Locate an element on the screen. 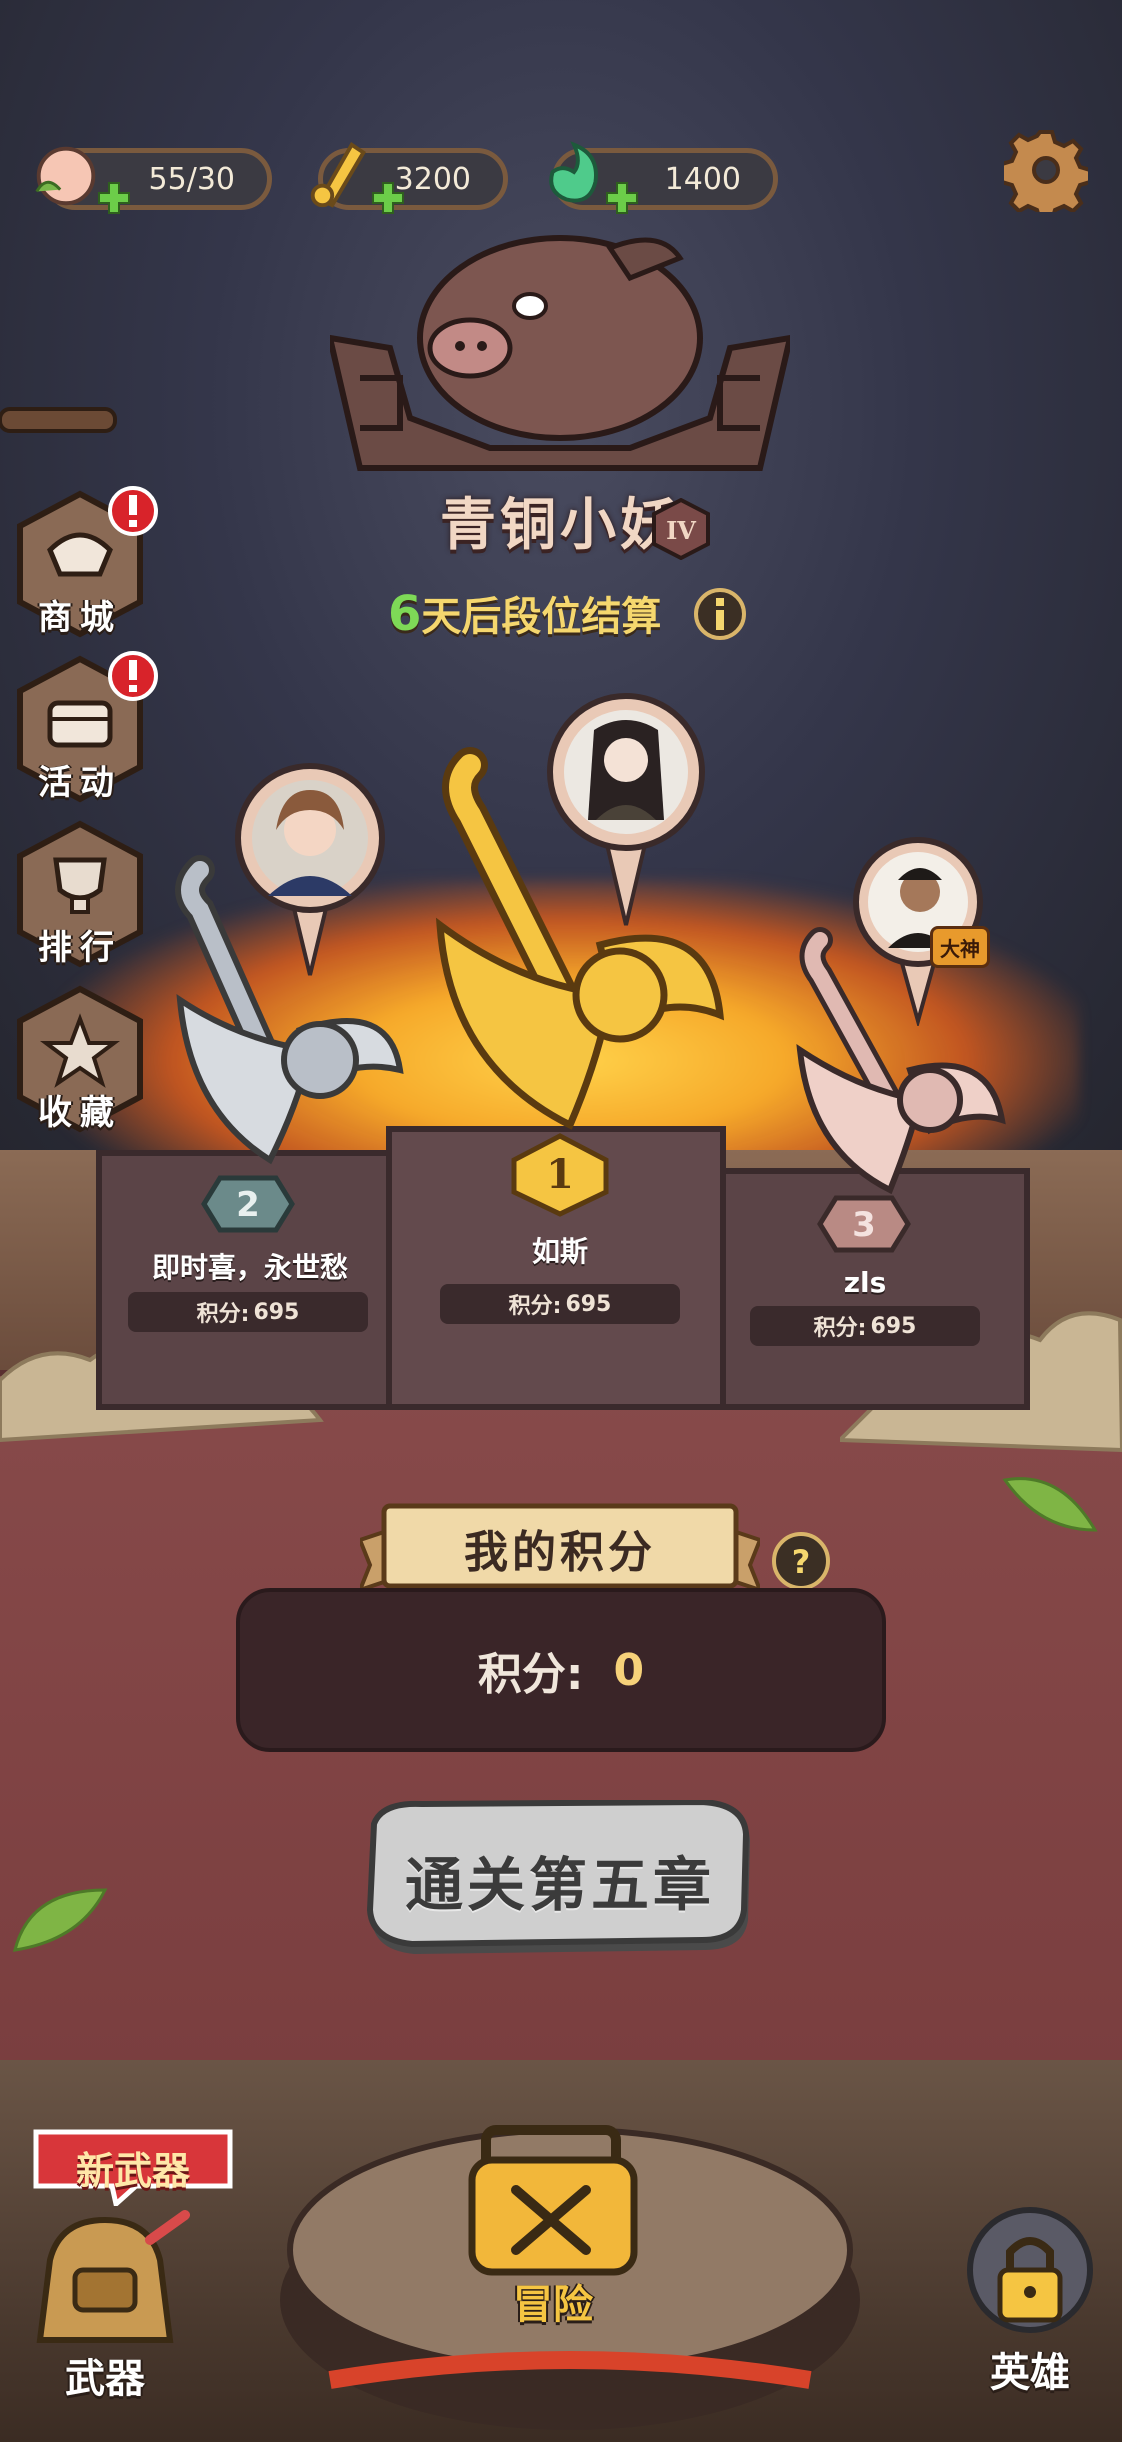  settlement-days: 6 is located at coordinates (405, 614).